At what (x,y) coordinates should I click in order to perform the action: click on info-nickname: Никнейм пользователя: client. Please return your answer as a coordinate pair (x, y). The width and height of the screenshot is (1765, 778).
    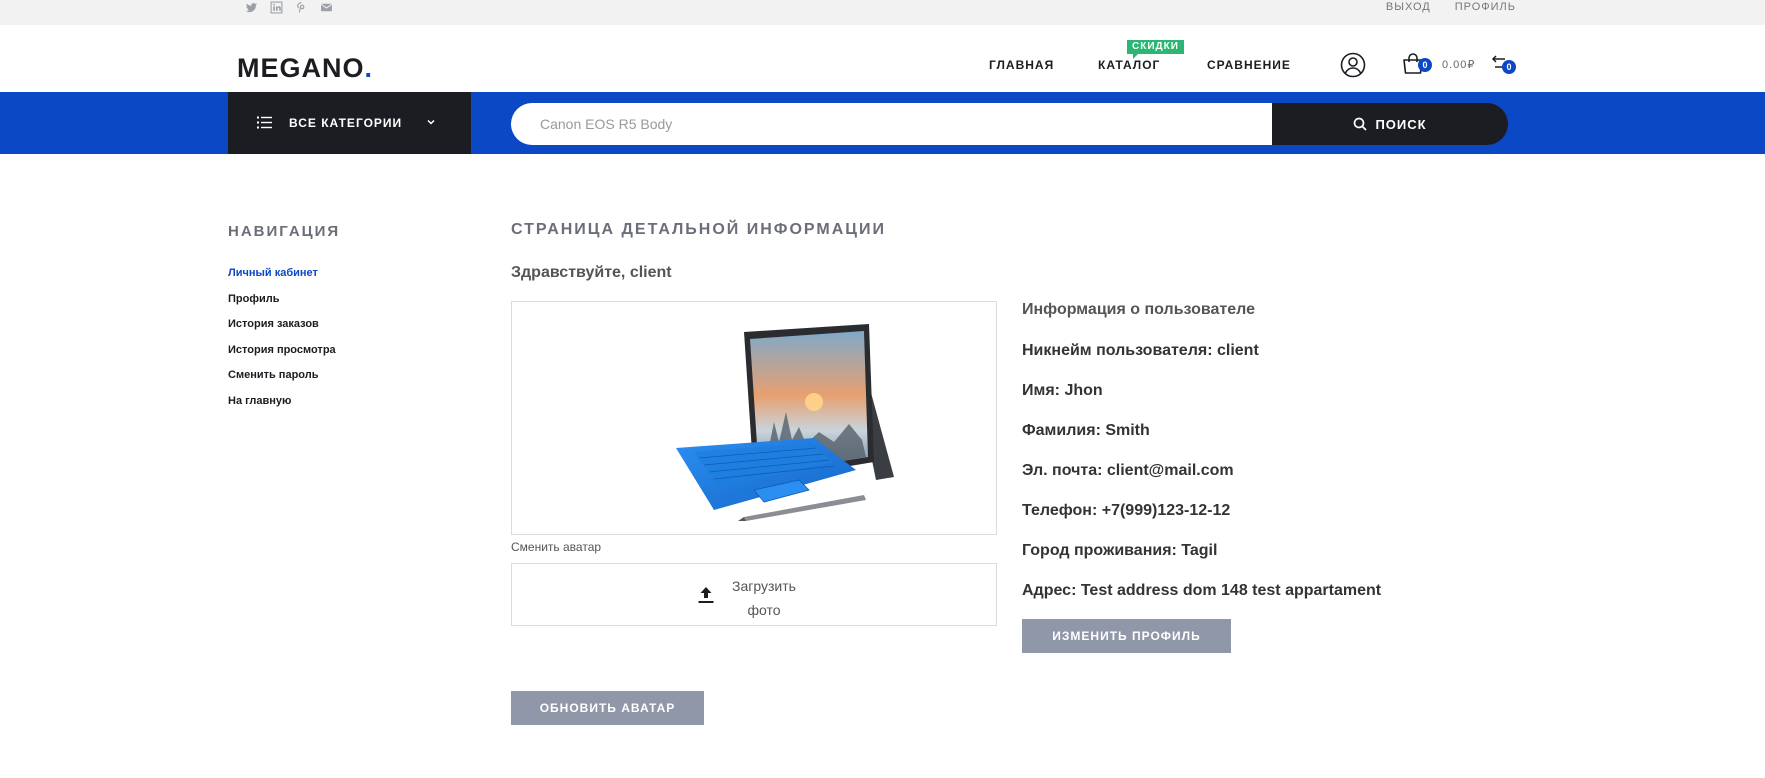
    Looking at the image, I should click on (1140, 350).